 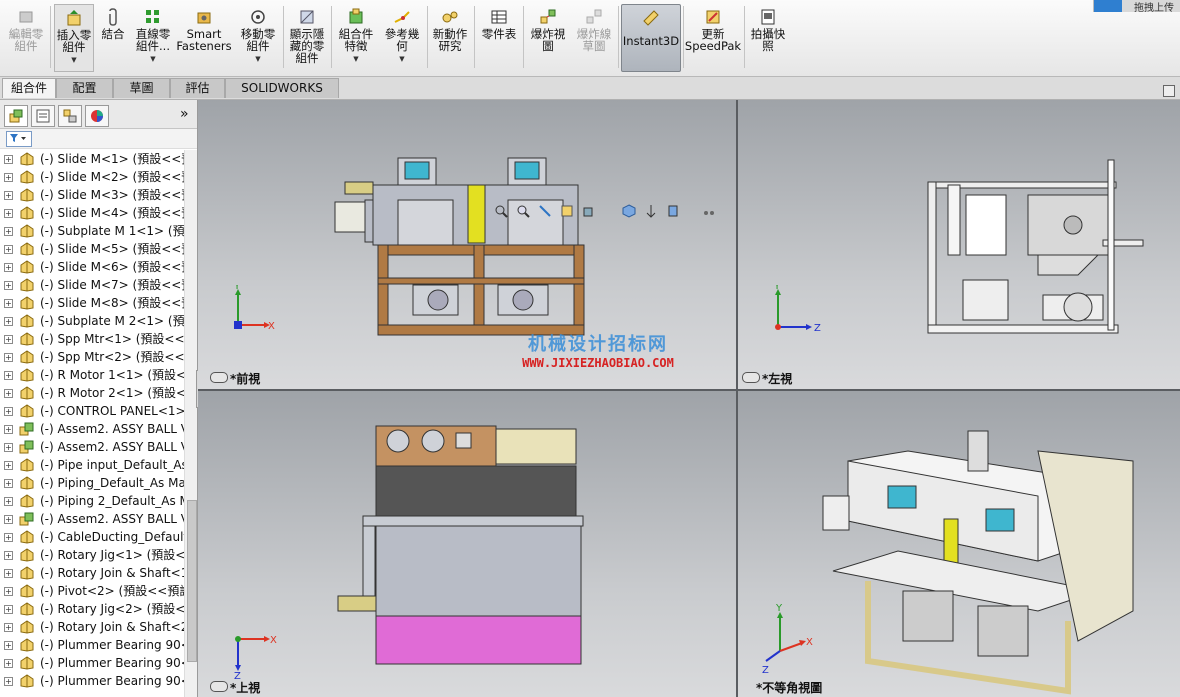 I want to click on reference-geometry-button: 參考幾 何 ▼, so click(x=402, y=37).